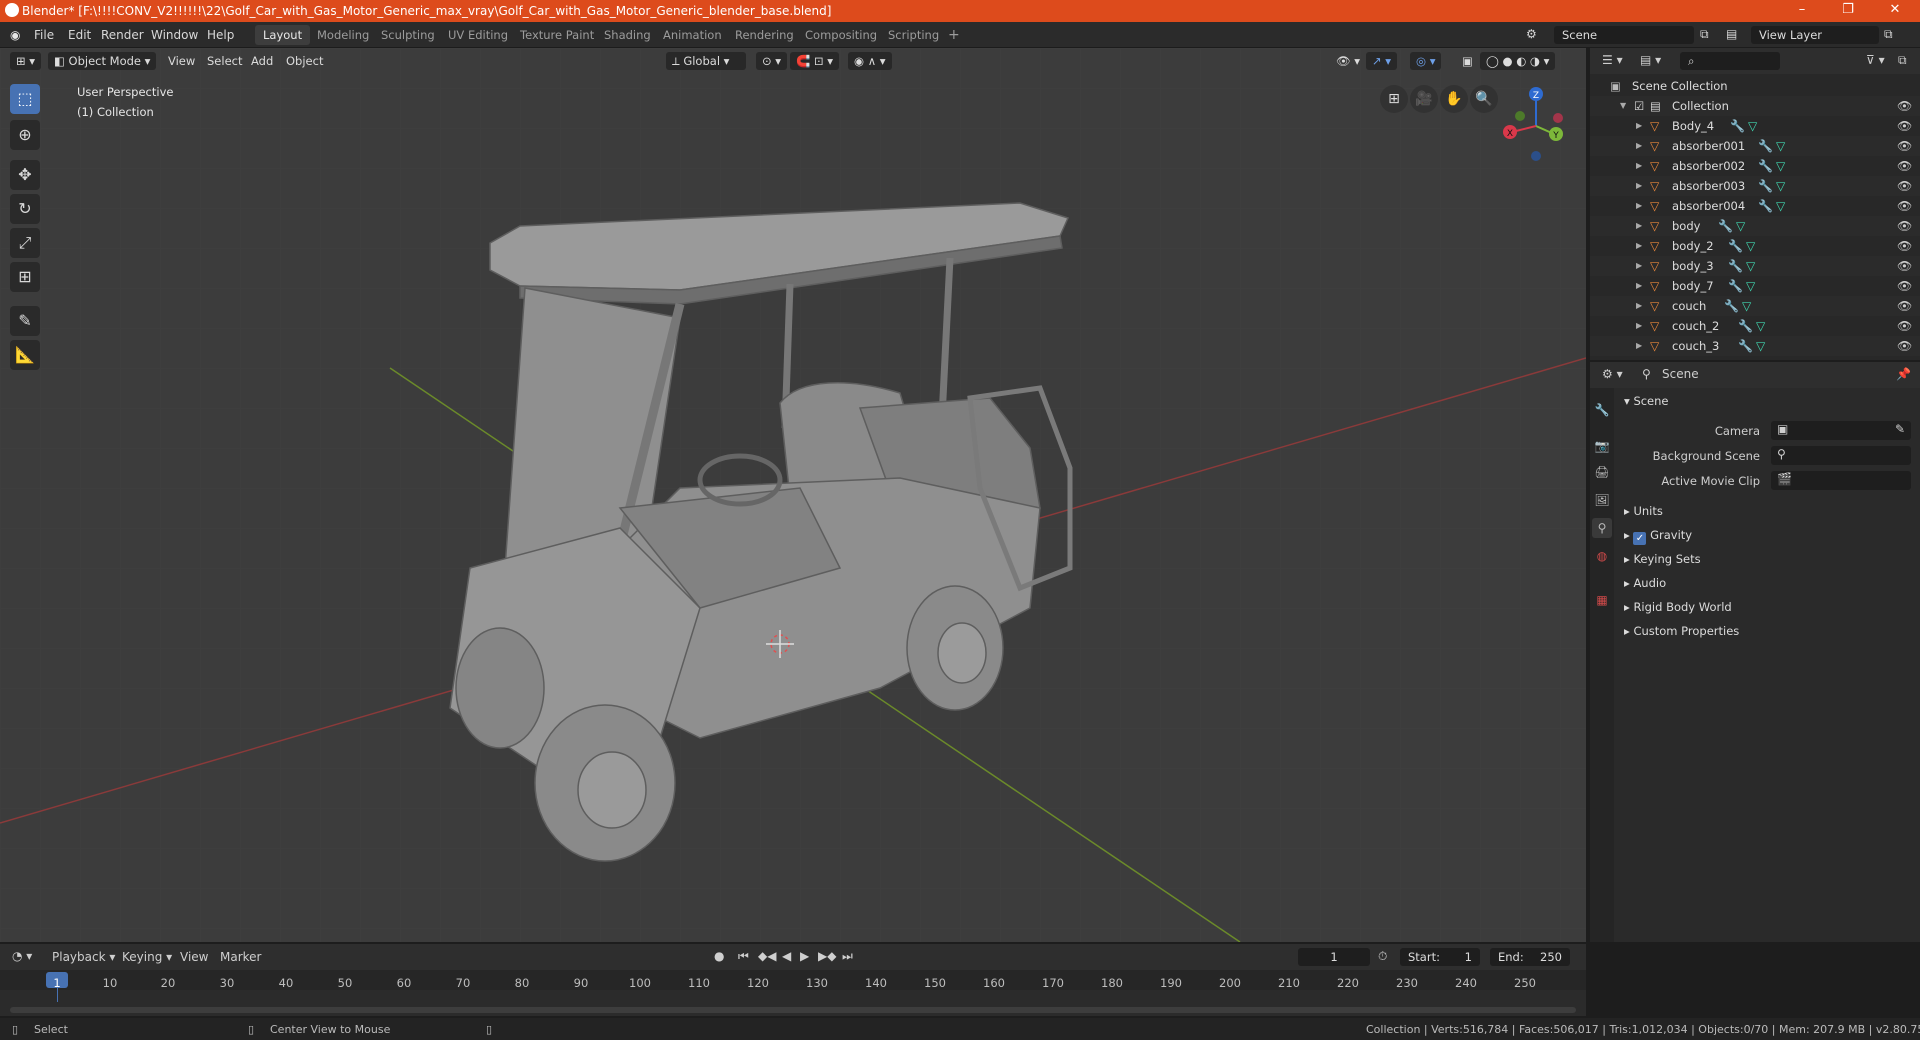  I want to click on outliner-editor-type-icon: ☰ ▾, so click(1612, 60).